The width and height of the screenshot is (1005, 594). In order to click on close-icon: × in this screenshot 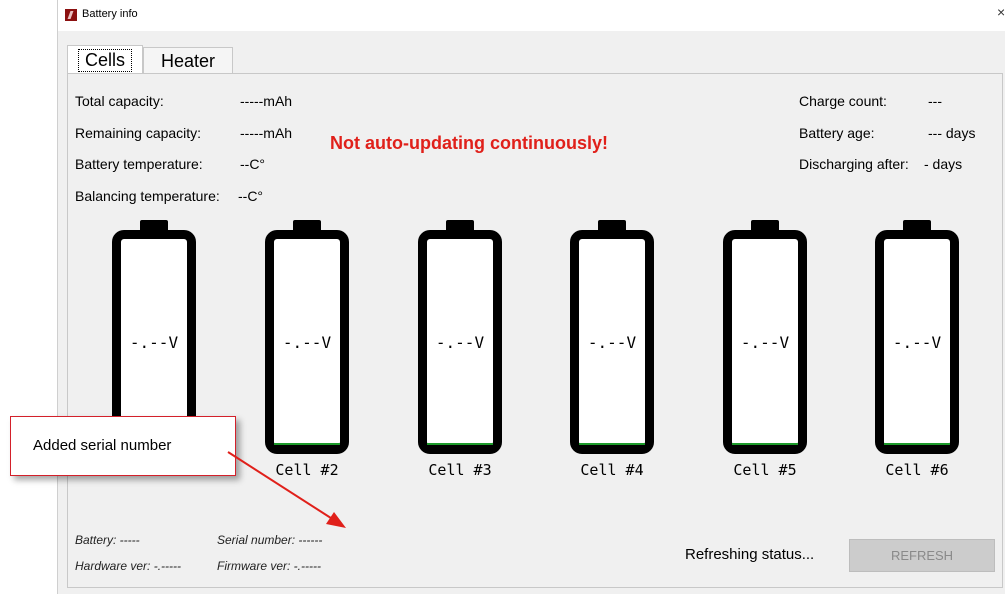, I will do `click(1001, 12)`.